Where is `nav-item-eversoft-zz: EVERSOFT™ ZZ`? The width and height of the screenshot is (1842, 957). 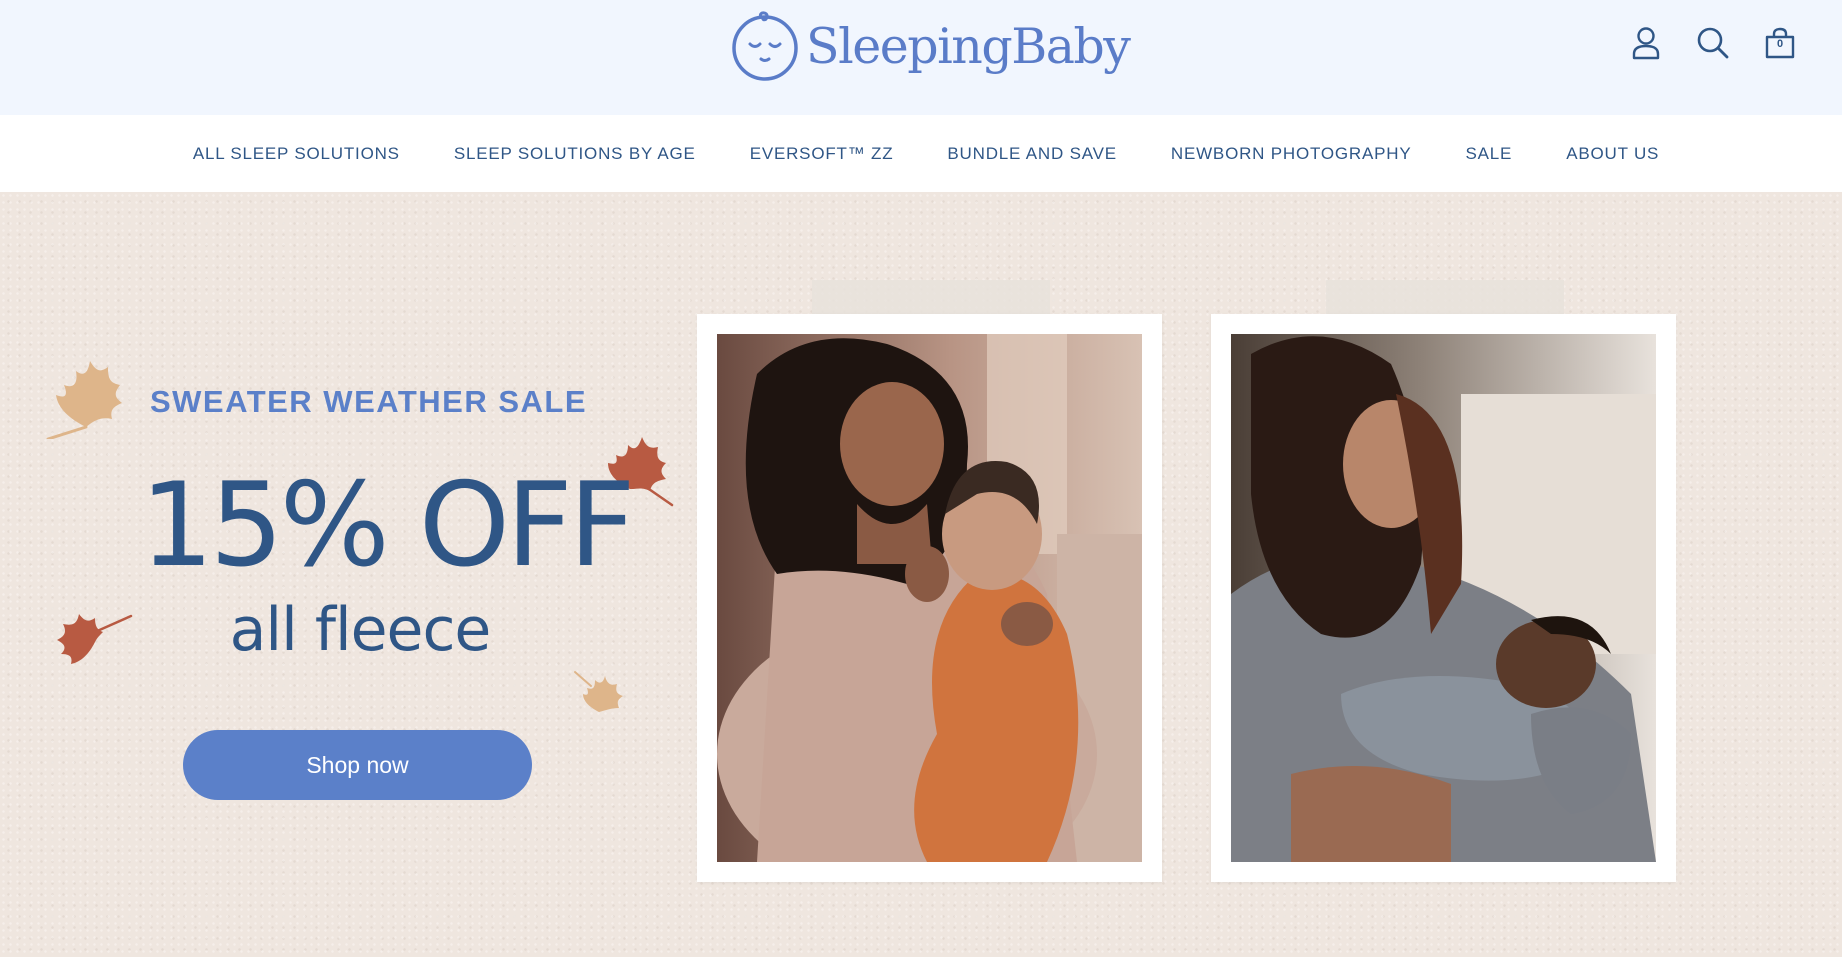 nav-item-eversoft-zz: EVERSOFT™ ZZ is located at coordinates (822, 154).